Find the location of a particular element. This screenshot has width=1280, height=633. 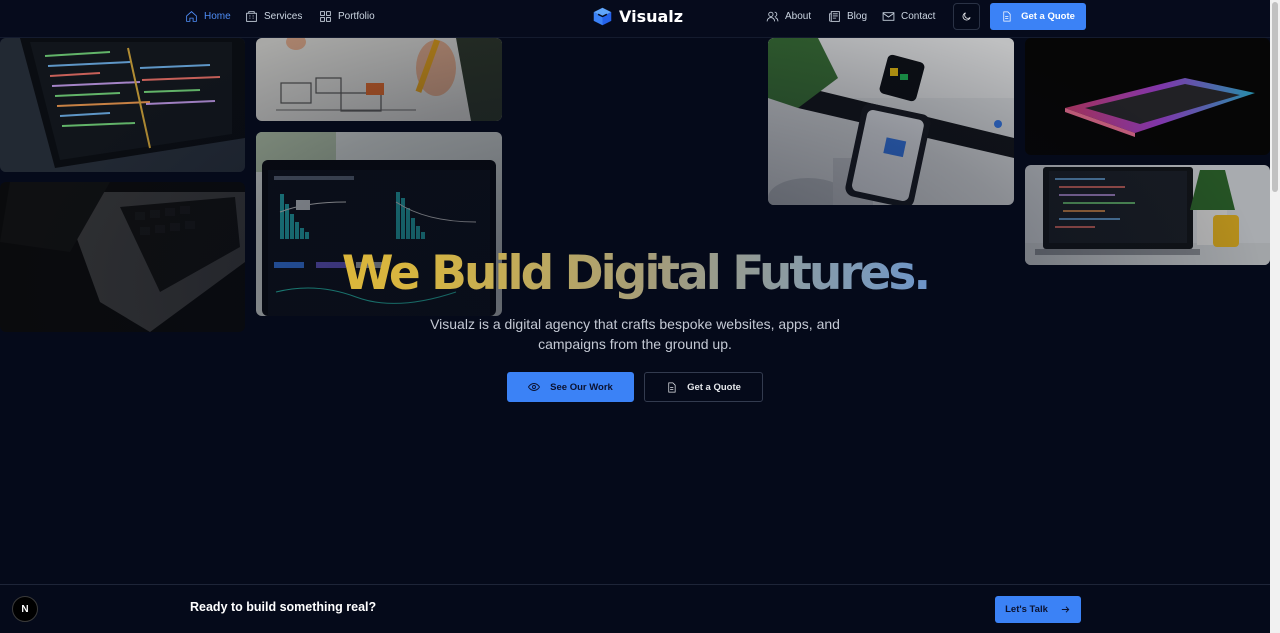

grid-icon is located at coordinates (325, 16).